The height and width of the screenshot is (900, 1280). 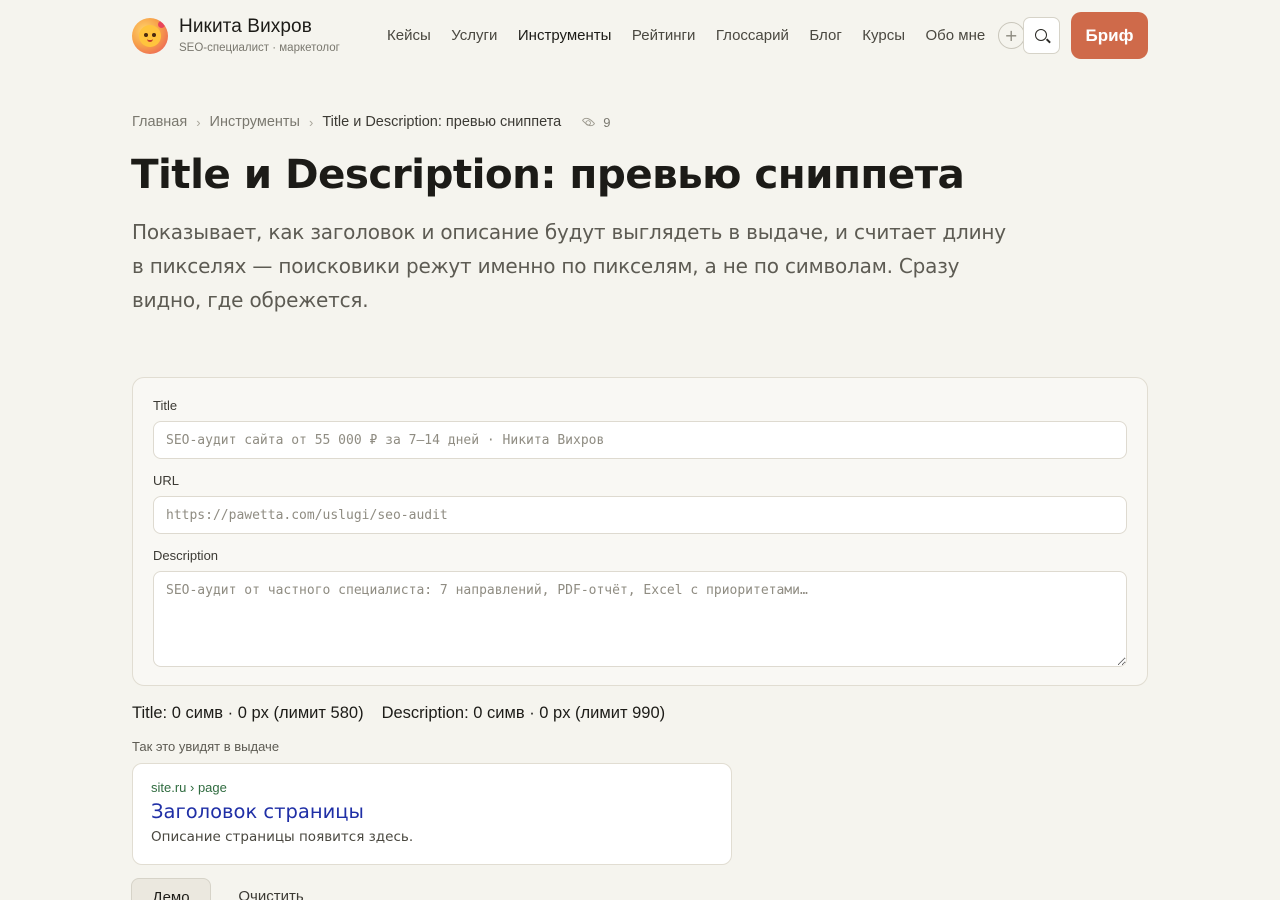 What do you see at coordinates (883, 35) in the screenshot?
I see `nav-item-courses: Курсы` at bounding box center [883, 35].